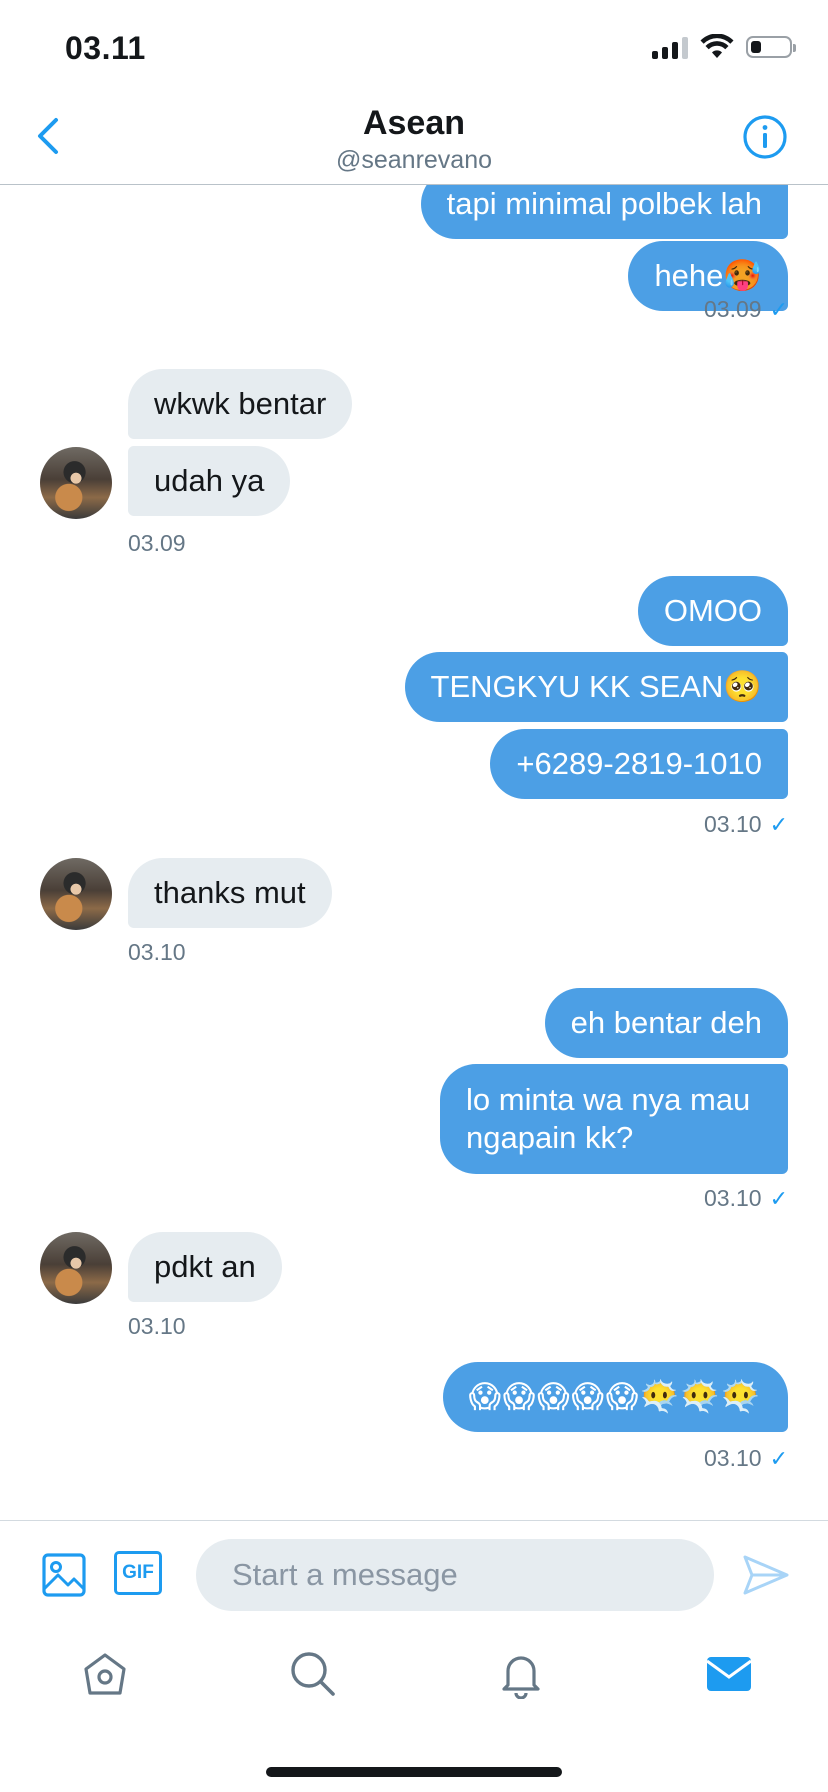 The image size is (828, 1792). I want to click on message-timestamp: 03.09 ✓, so click(746, 309).